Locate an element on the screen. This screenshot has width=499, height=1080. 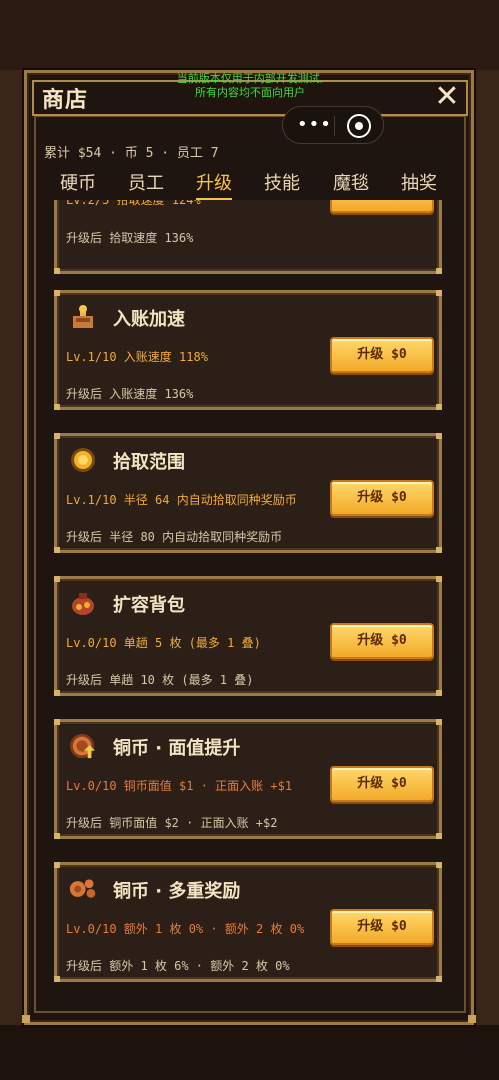
close-button: ✕ is located at coordinates (447, 97).